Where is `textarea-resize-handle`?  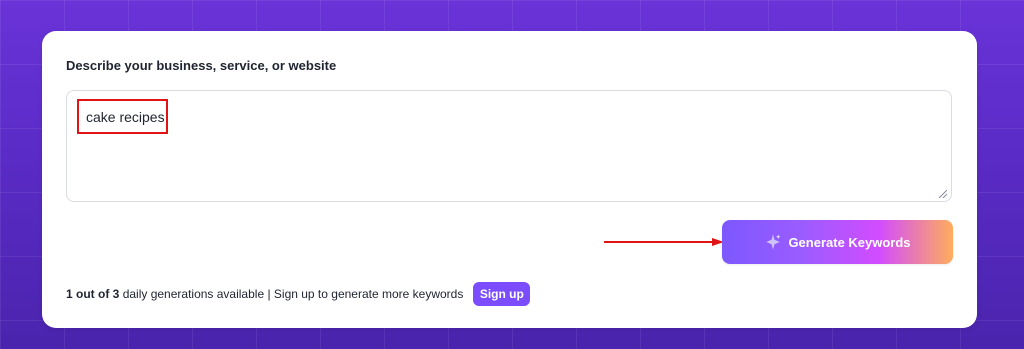 textarea-resize-handle is located at coordinates (943, 194).